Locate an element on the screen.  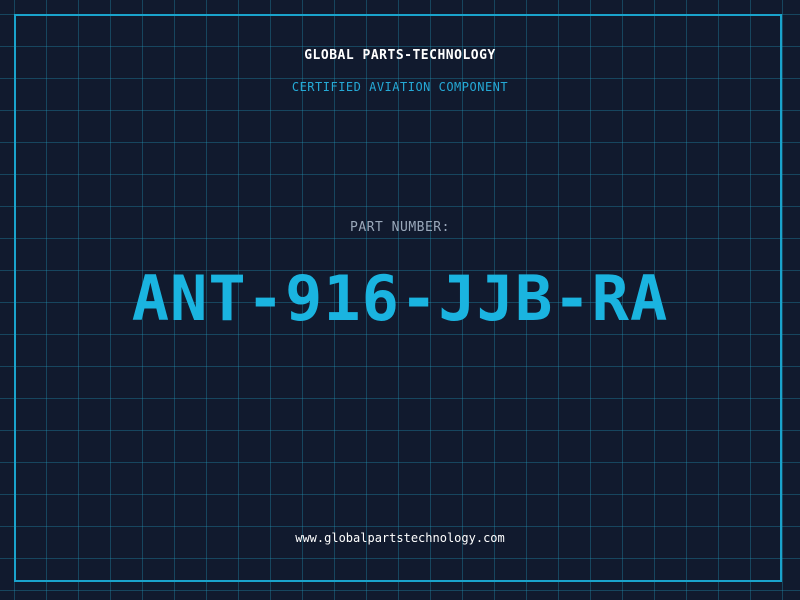
website-url: www.globalpartstechnology.com is located at coordinates (400, 538).